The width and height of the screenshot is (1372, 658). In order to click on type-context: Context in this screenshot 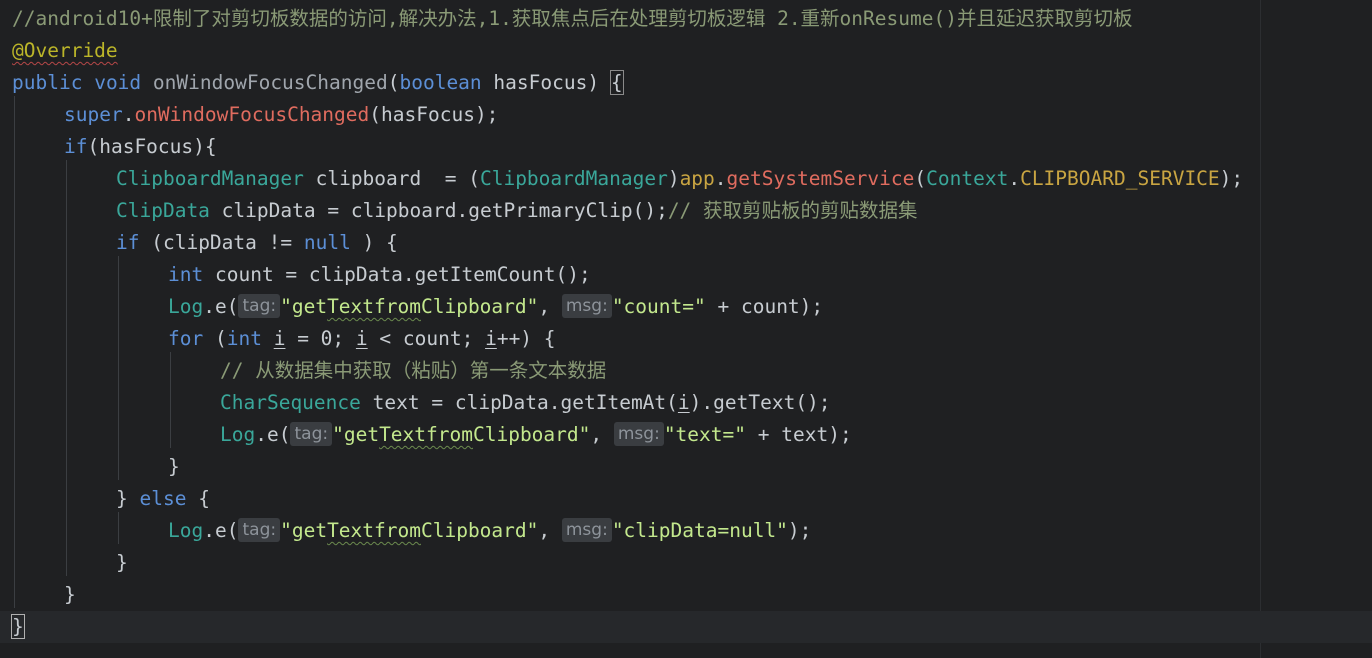, I will do `click(967, 178)`.